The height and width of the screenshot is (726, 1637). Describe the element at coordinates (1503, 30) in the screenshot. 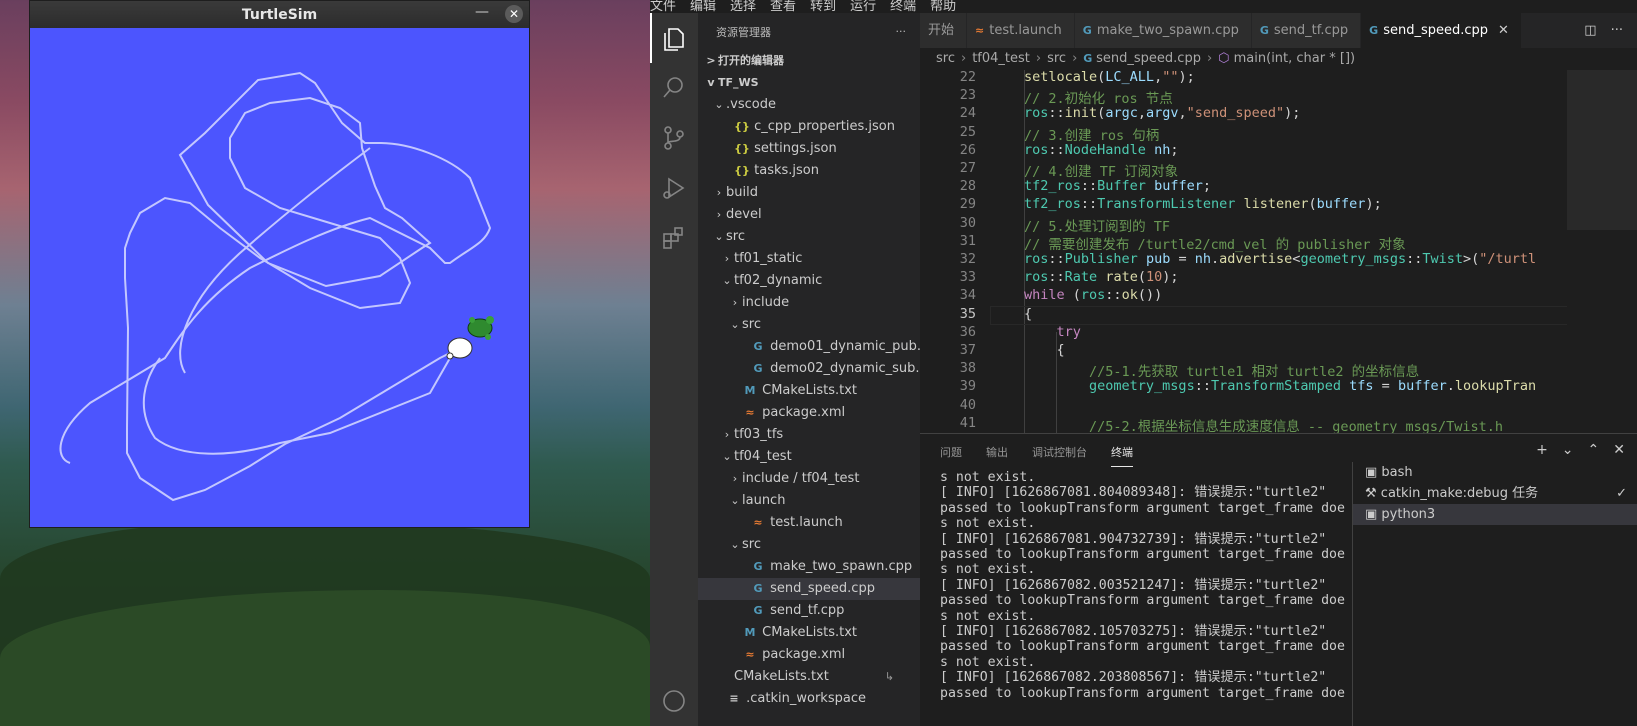

I see `close-tab-icon: ✕` at that location.